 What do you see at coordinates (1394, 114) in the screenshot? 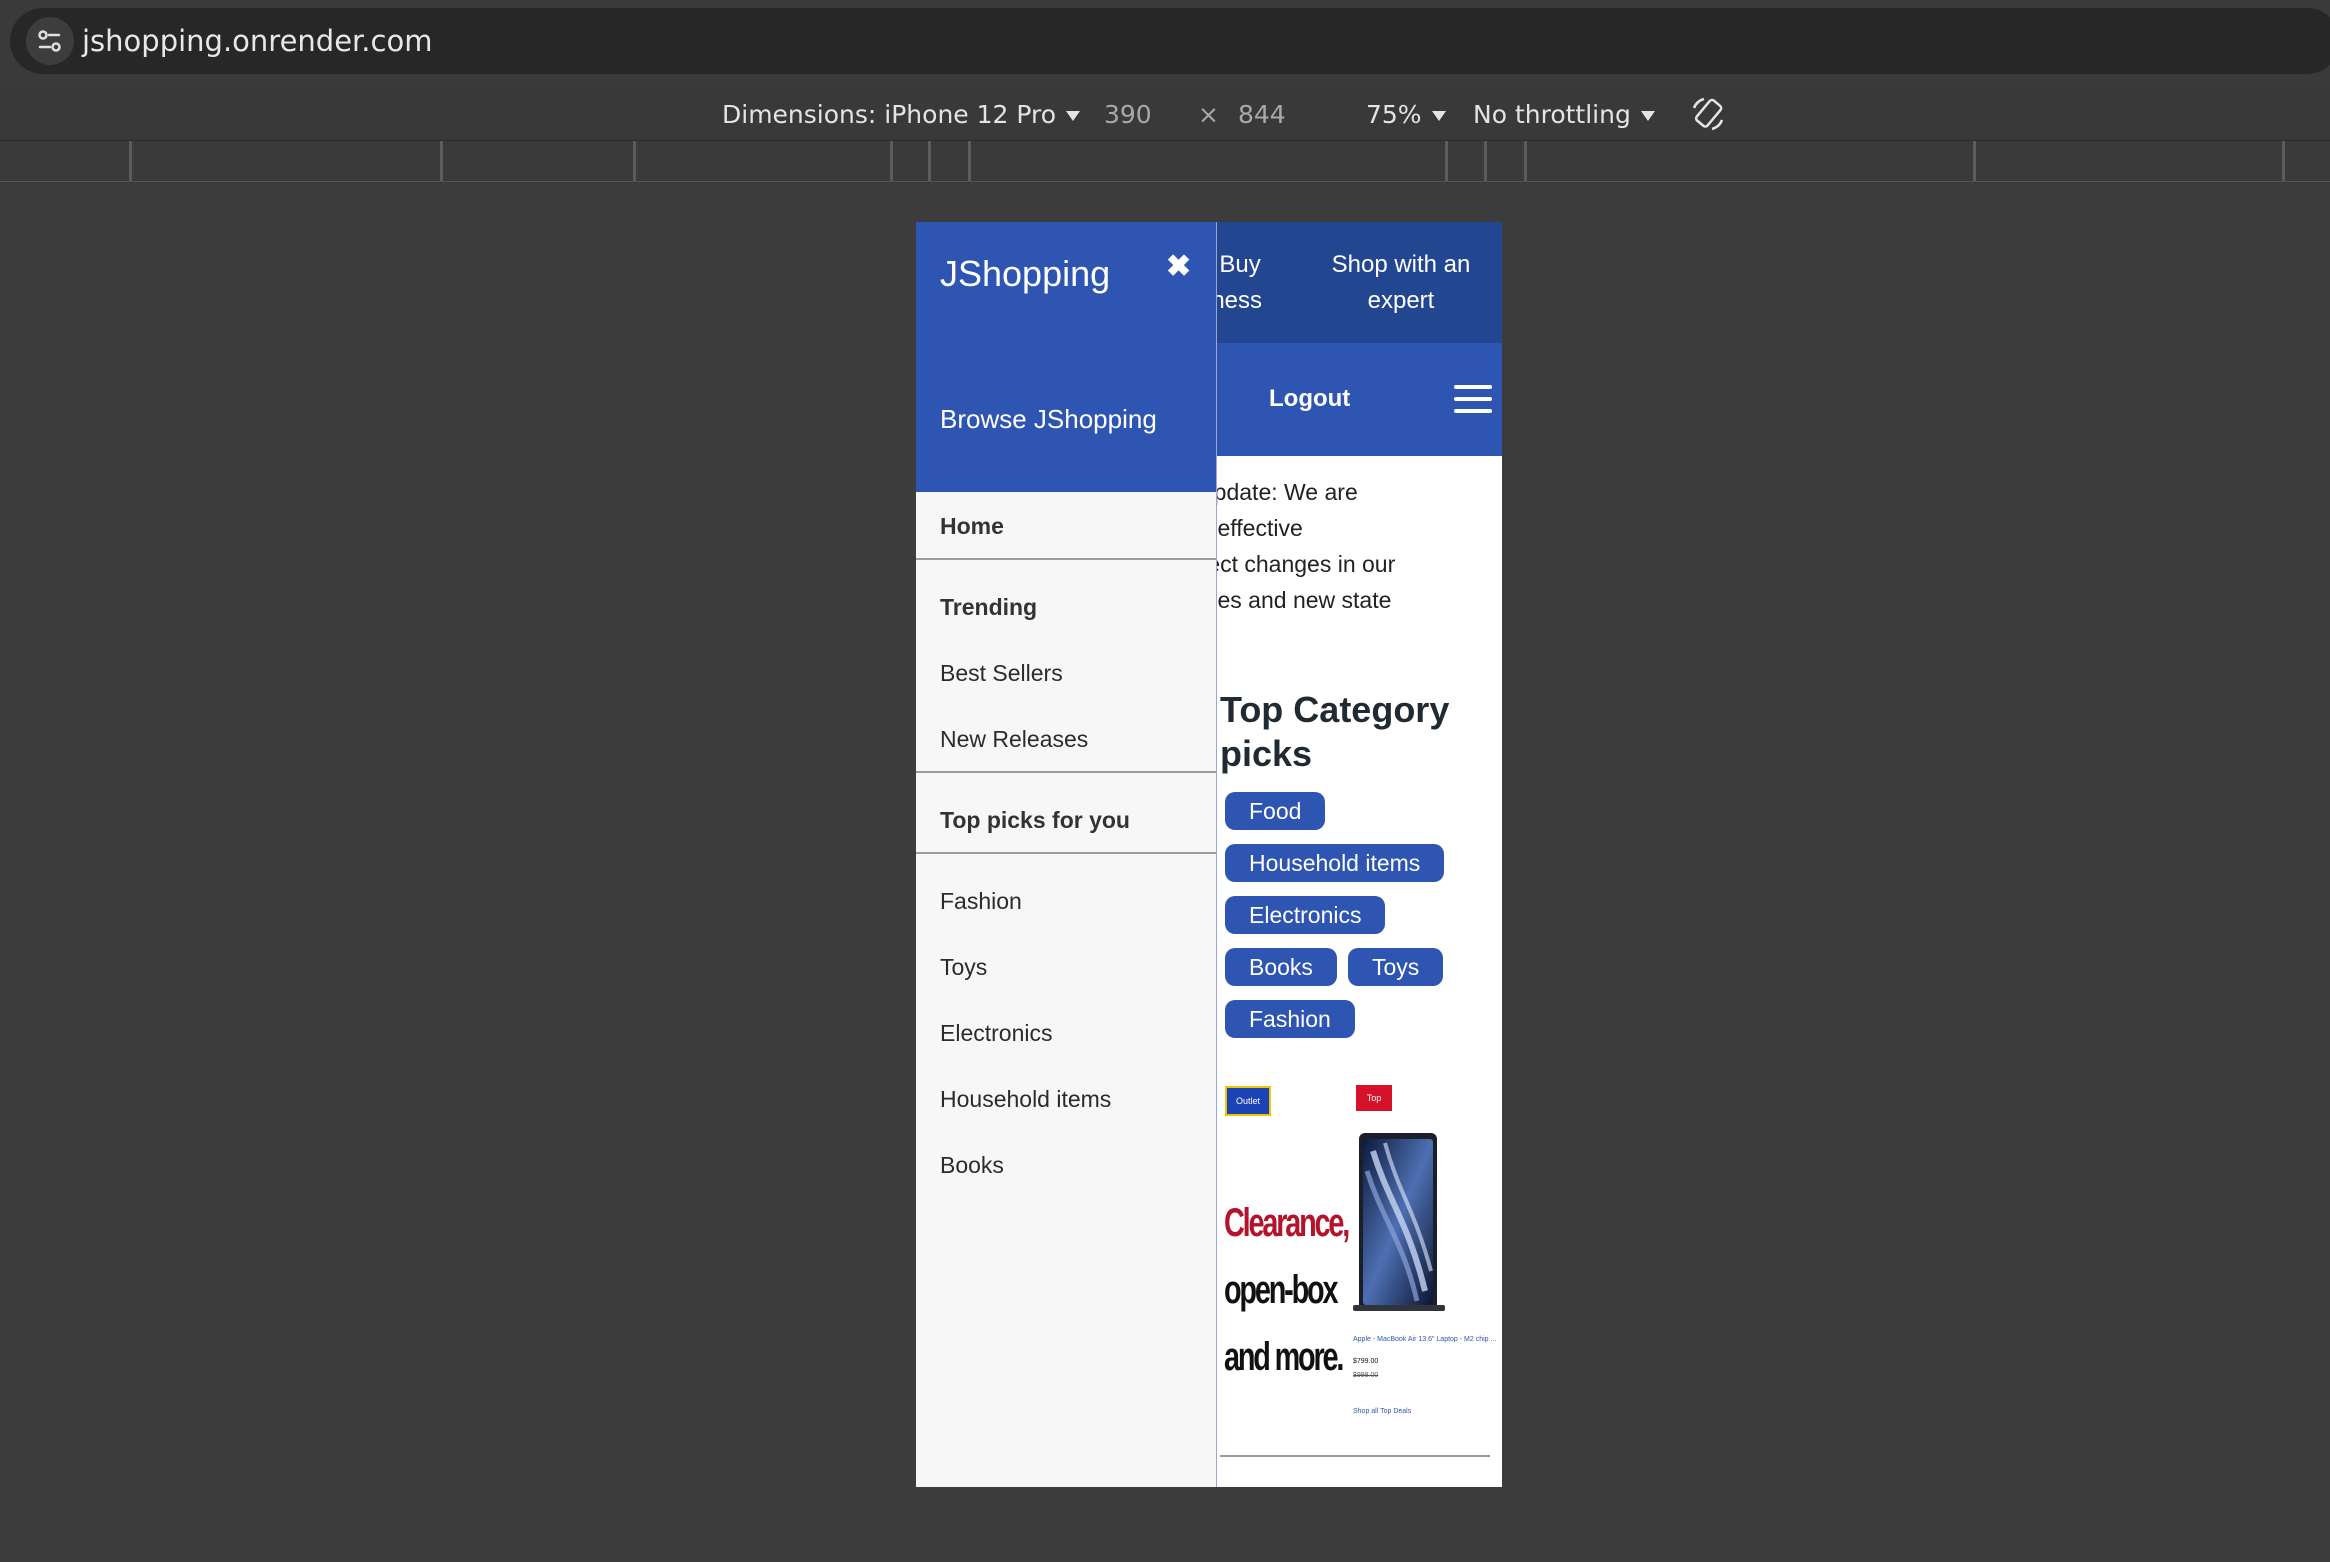
I see `zoom-label: 75%` at bounding box center [1394, 114].